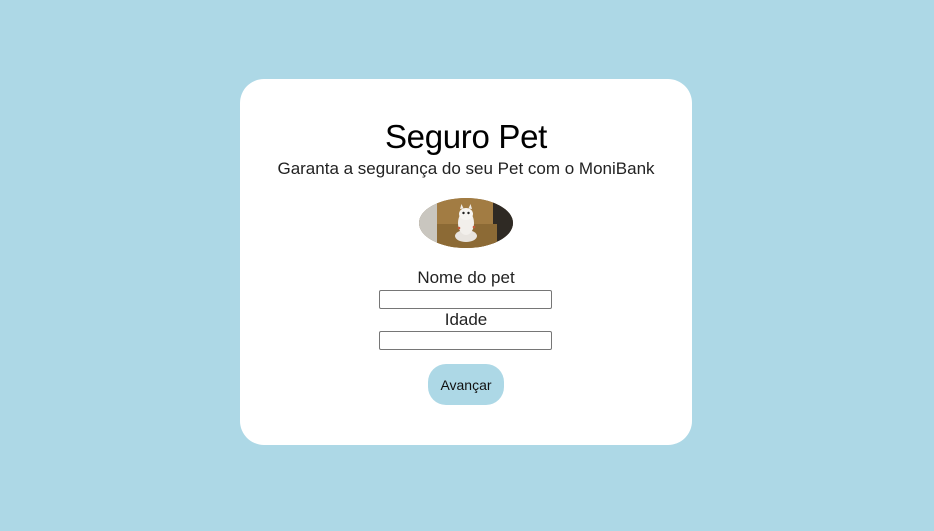 The height and width of the screenshot is (531, 934). I want to click on pet-photo, so click(466, 223).